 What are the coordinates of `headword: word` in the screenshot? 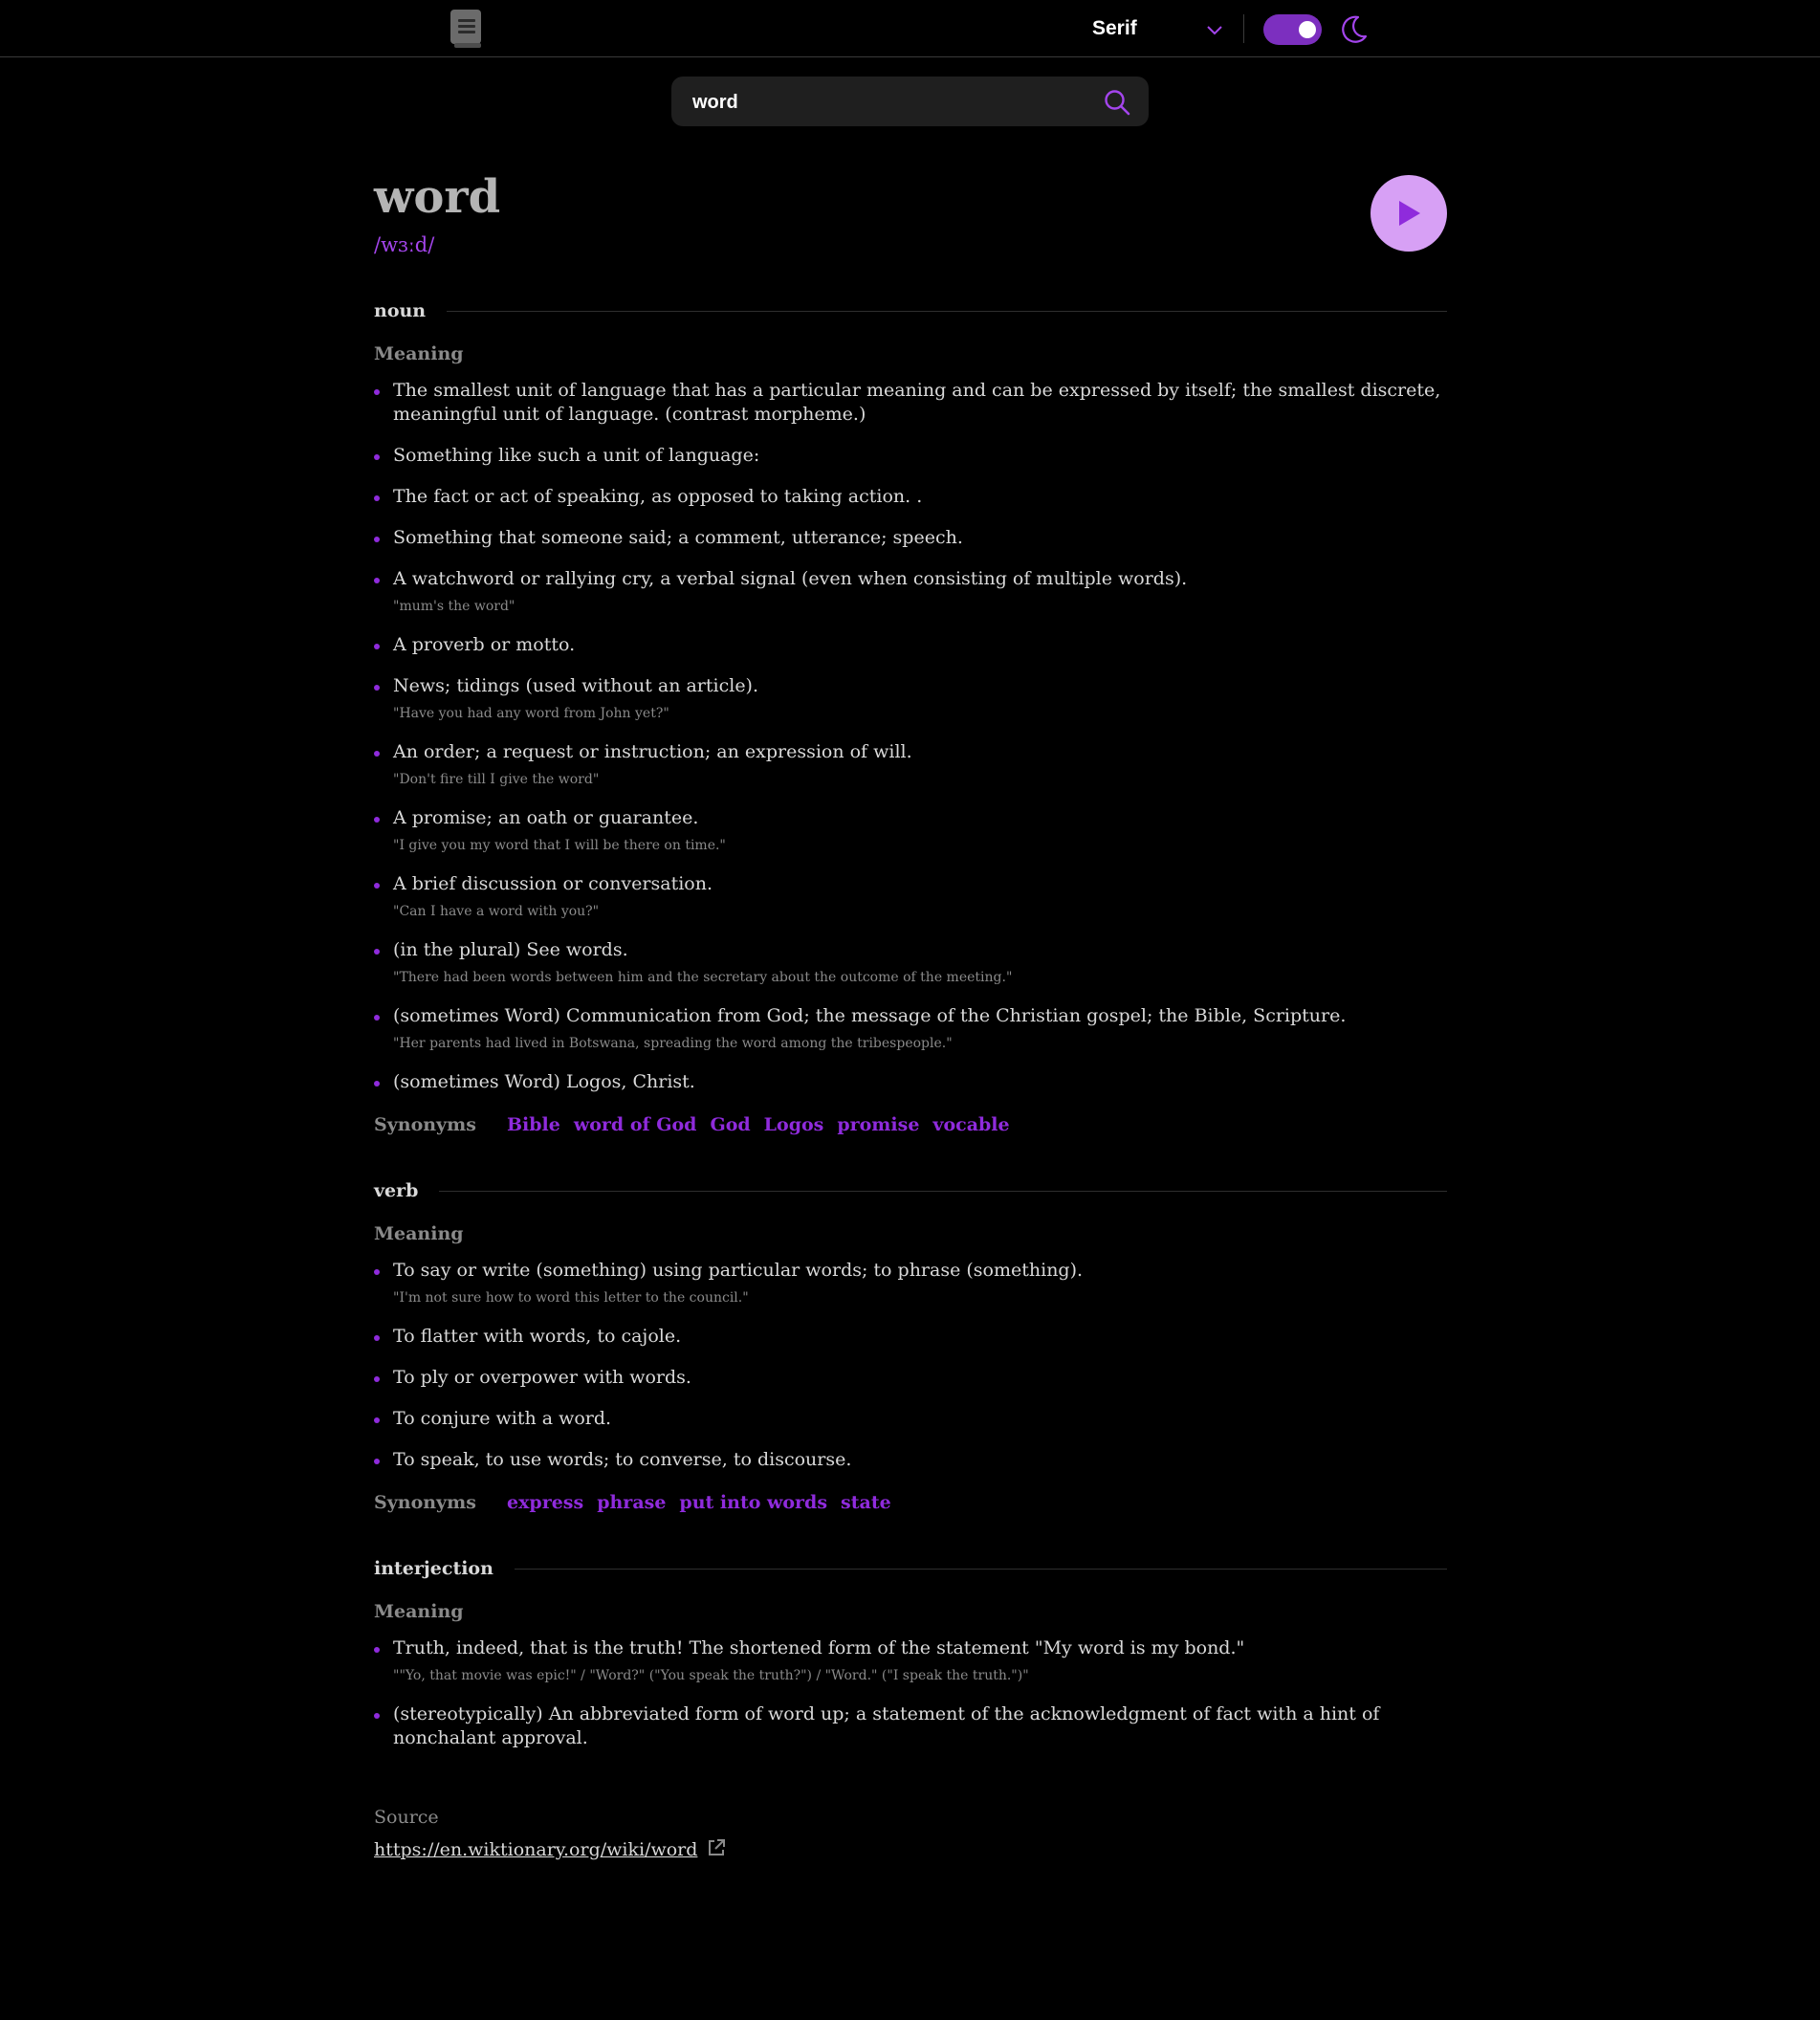 It's located at (437, 197).